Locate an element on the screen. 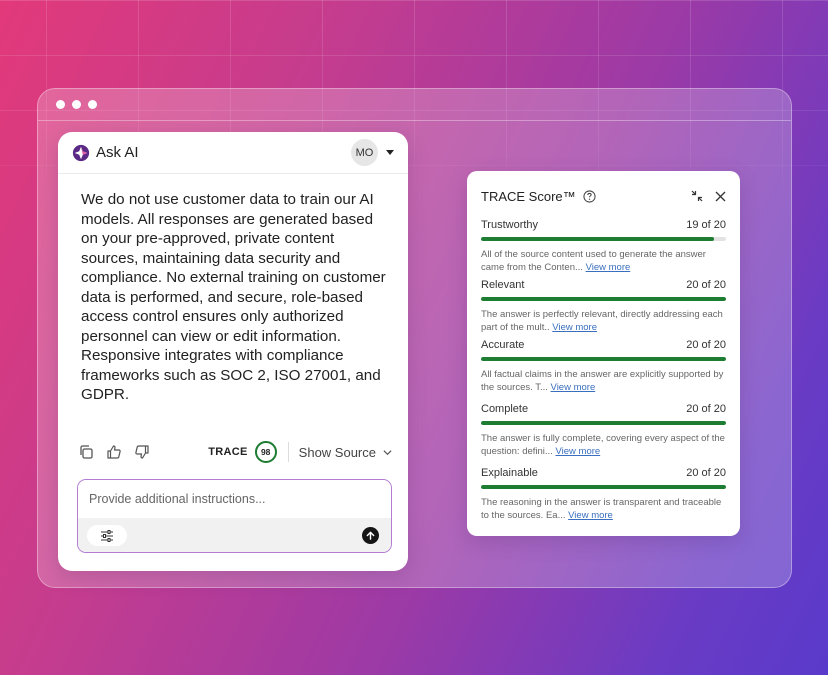  ai-logo-icon is located at coordinates (81, 152).